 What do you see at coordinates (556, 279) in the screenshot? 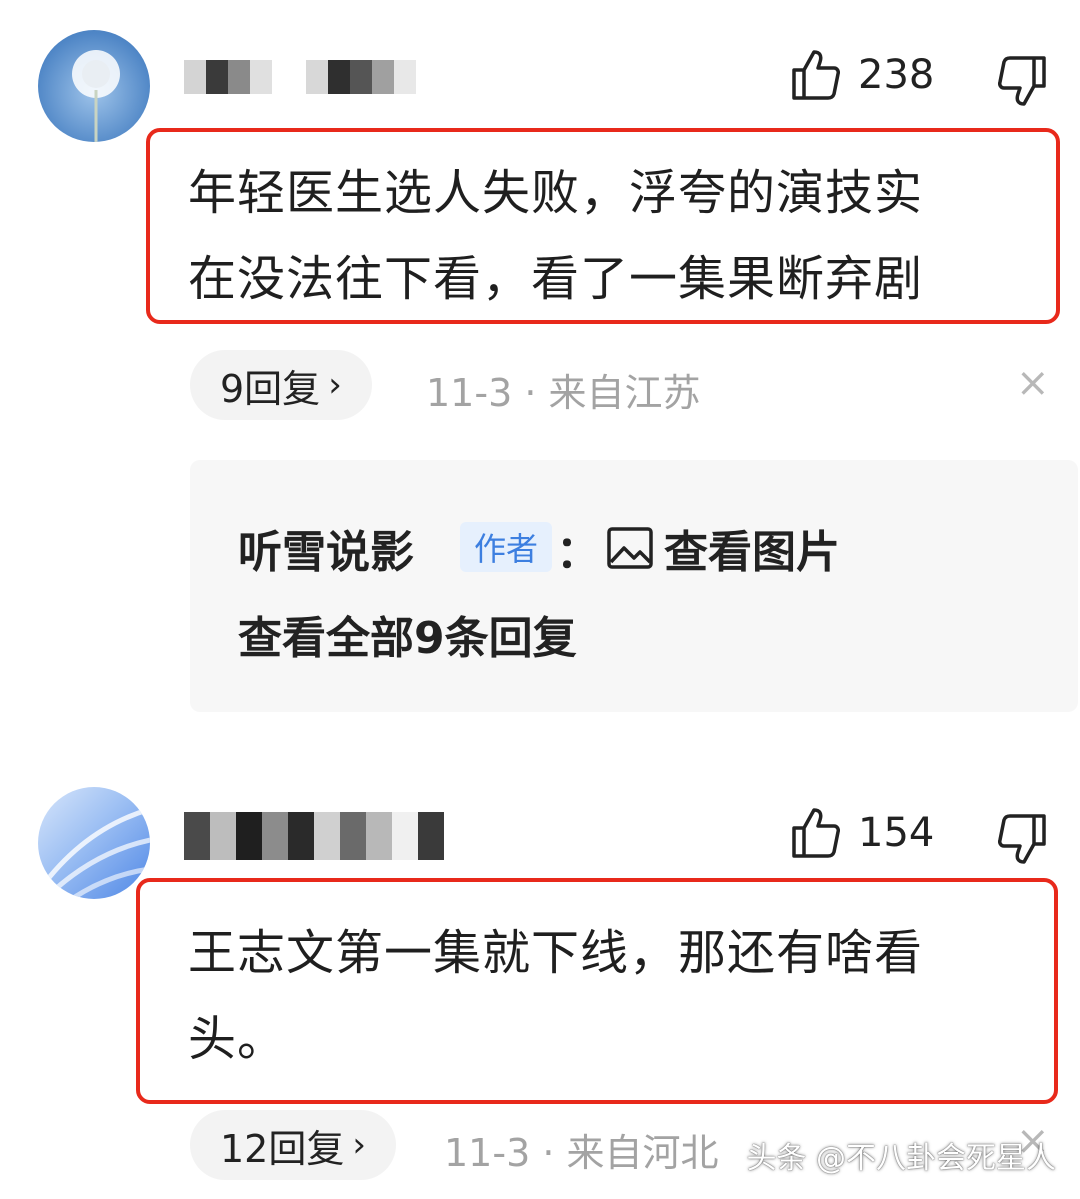
I see `comment-line: 在没法往下看，看了一集果断弃剧` at bounding box center [556, 279].